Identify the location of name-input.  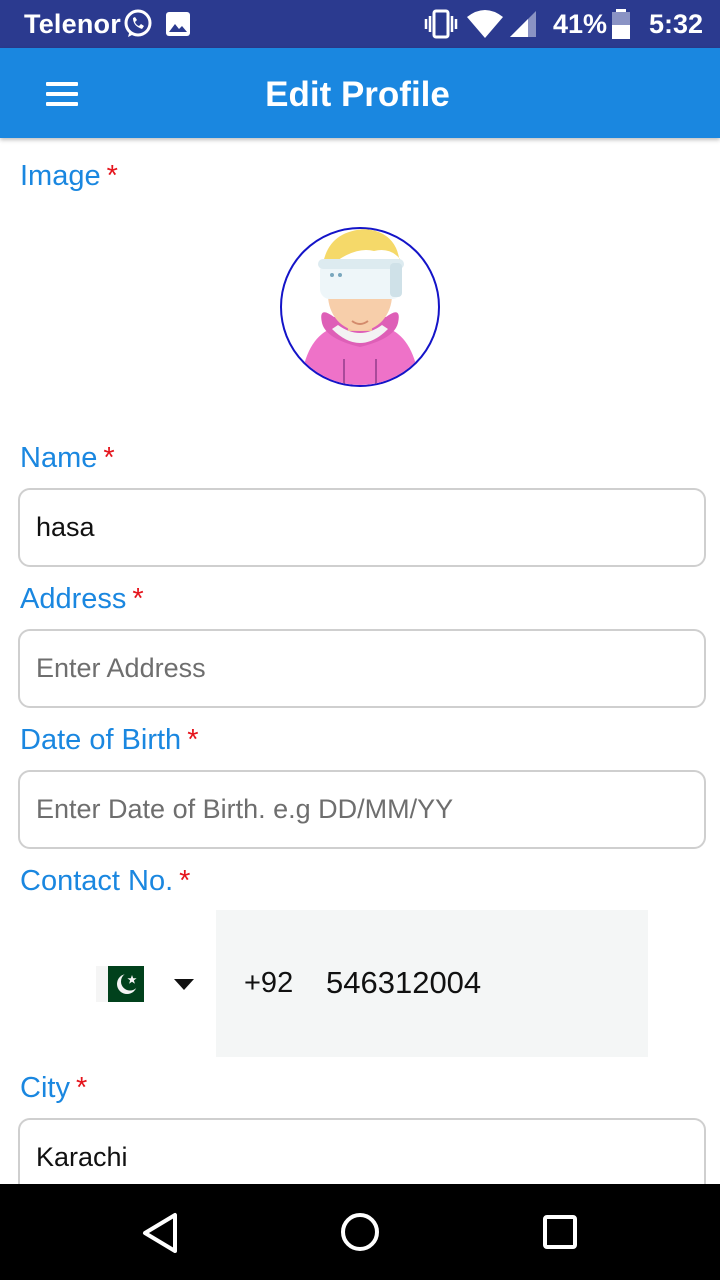
(361, 527).